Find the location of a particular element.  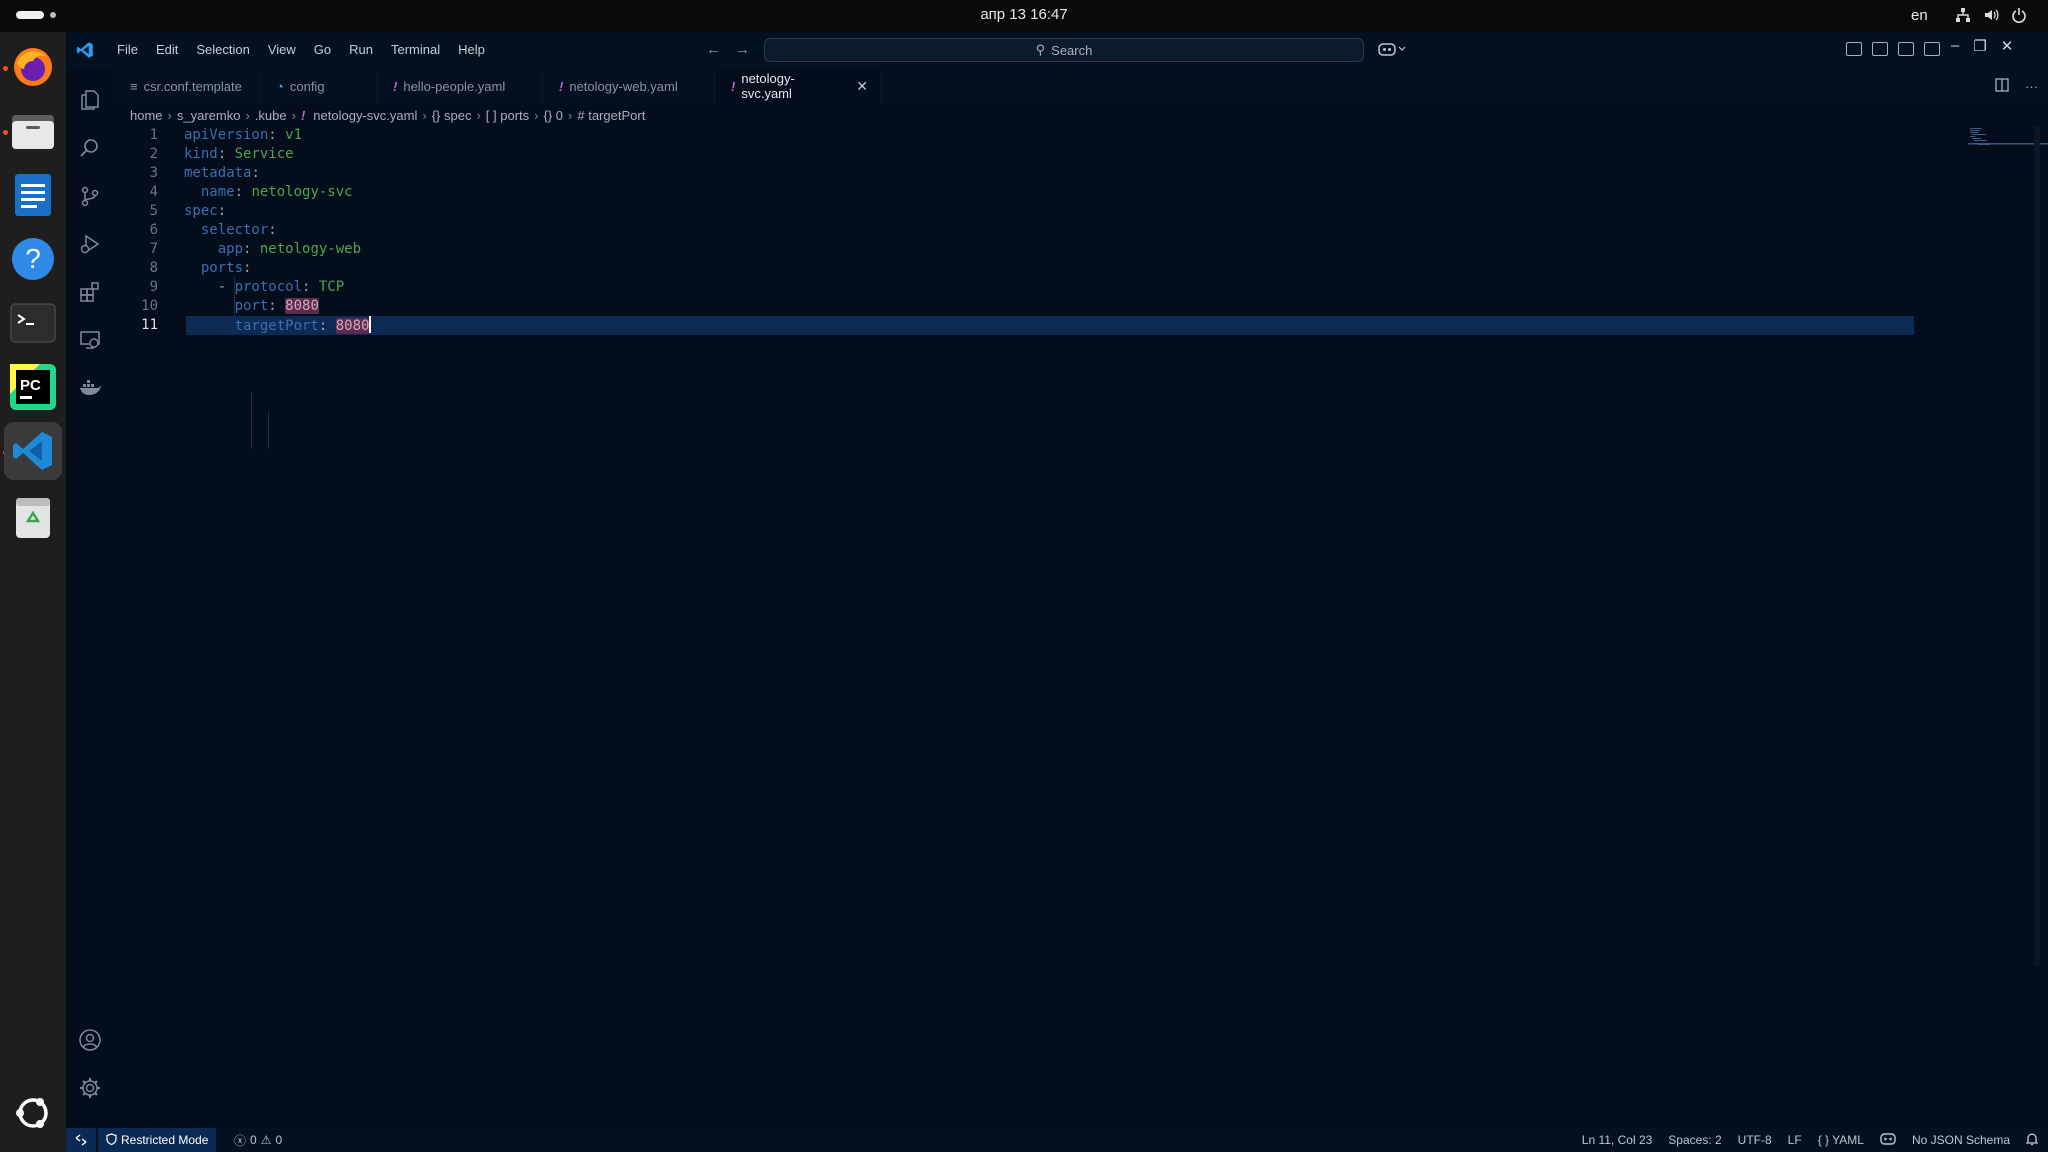

source-control-icon is located at coordinates (90, 196).